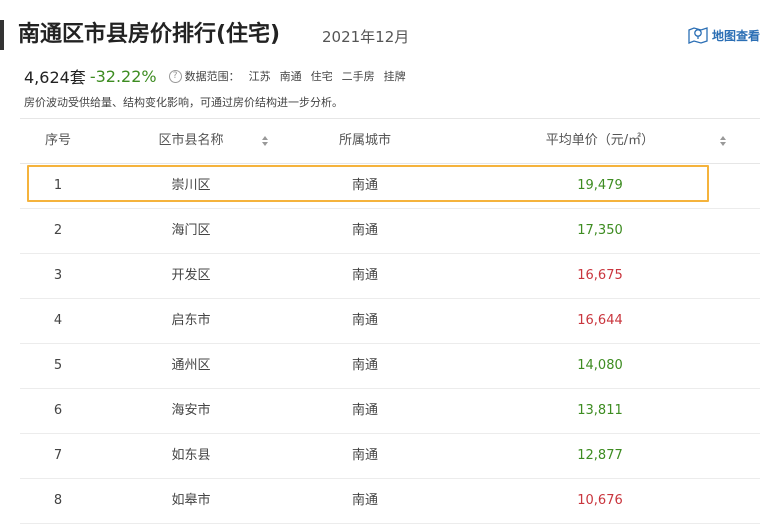 This screenshot has width=784, height=524. What do you see at coordinates (149, 34) in the screenshot?
I see `page-title: 南通区市县房价排行(住宅)` at bounding box center [149, 34].